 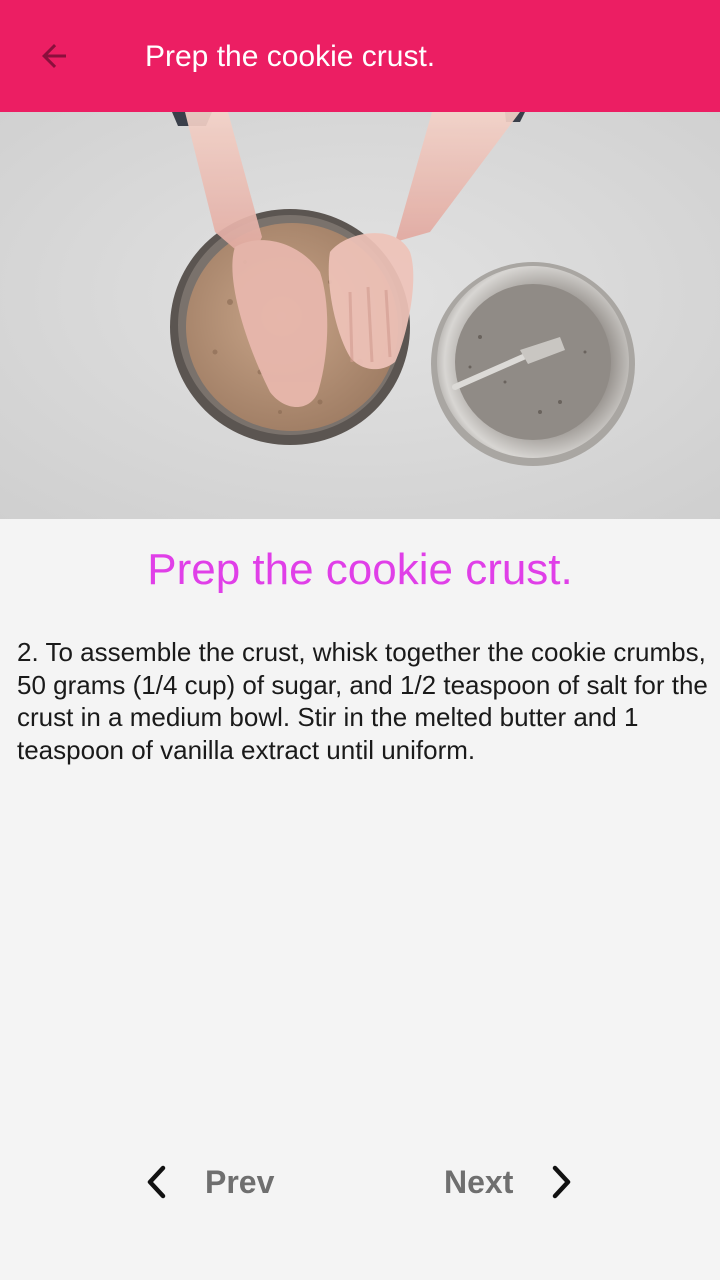 I want to click on next-button: Next, so click(x=511, y=1182).